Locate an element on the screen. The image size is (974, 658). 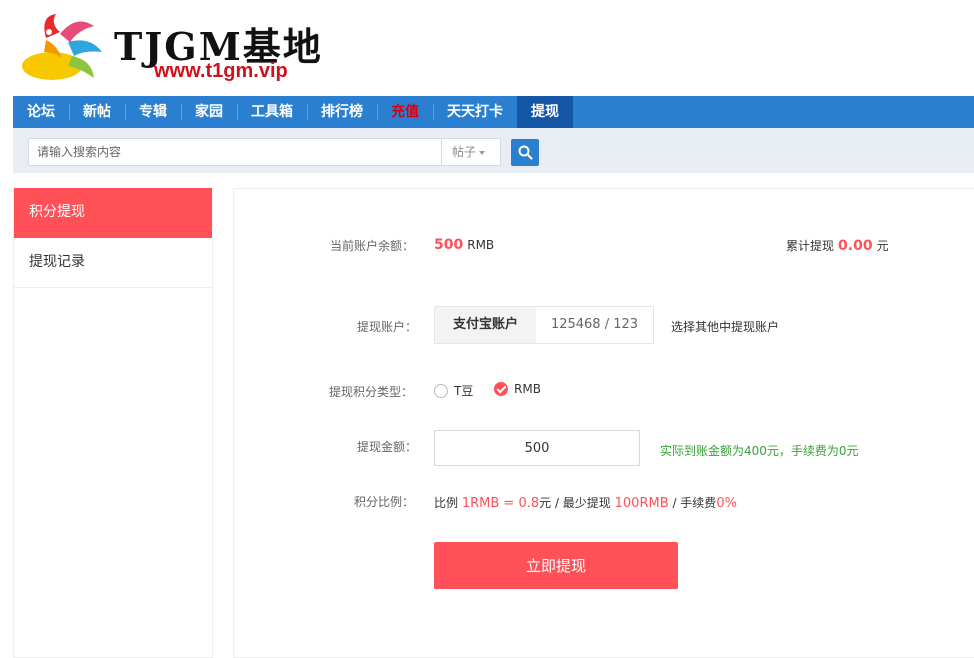
site-header: TJGM基地 www.t1gm.vip is located at coordinates (487, 48).